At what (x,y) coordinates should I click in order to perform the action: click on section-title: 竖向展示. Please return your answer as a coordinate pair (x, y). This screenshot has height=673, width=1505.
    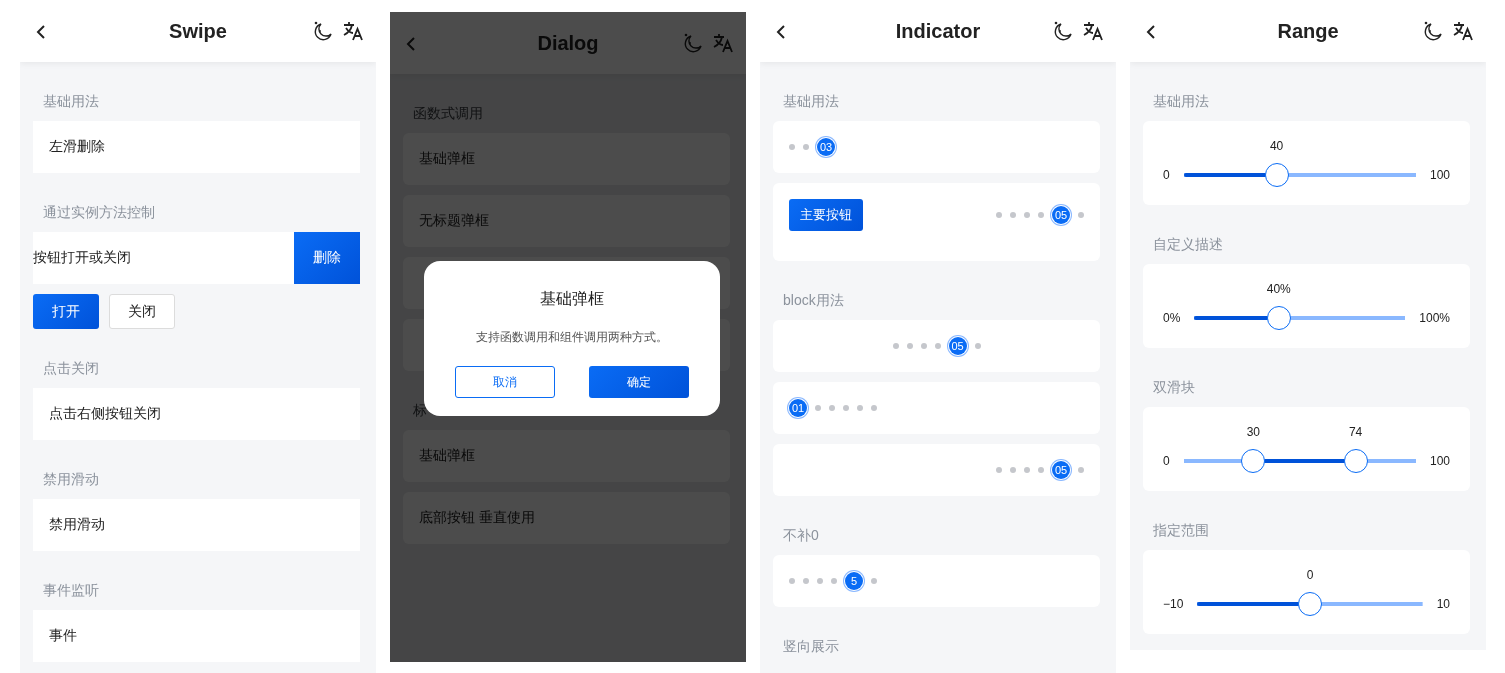
    Looking at the image, I should click on (811, 646).